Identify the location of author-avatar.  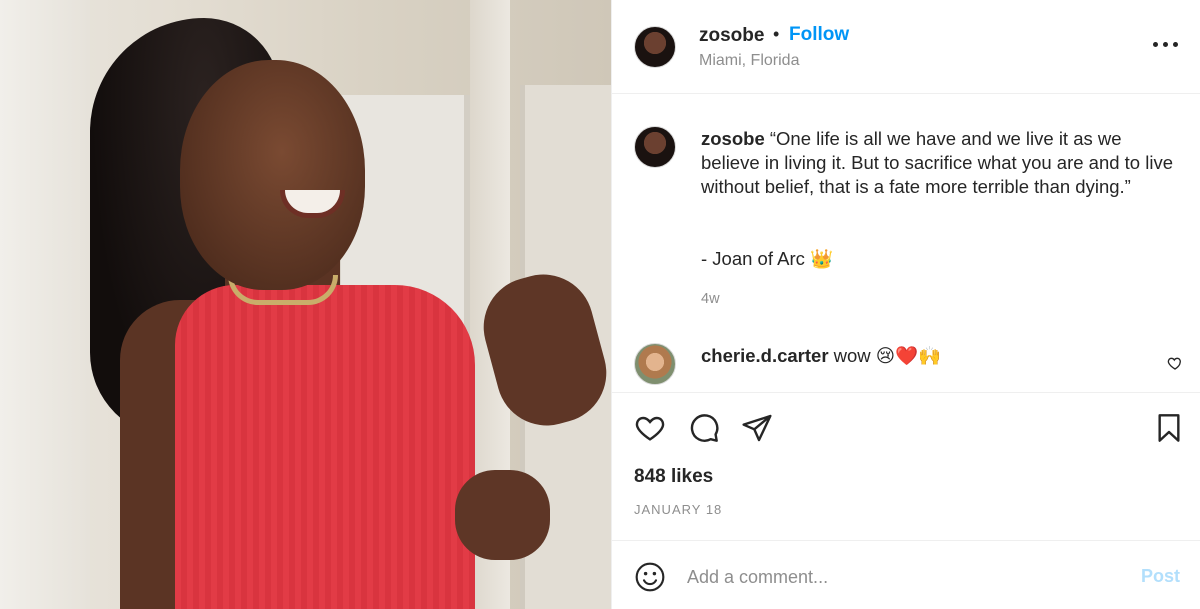
(655, 47).